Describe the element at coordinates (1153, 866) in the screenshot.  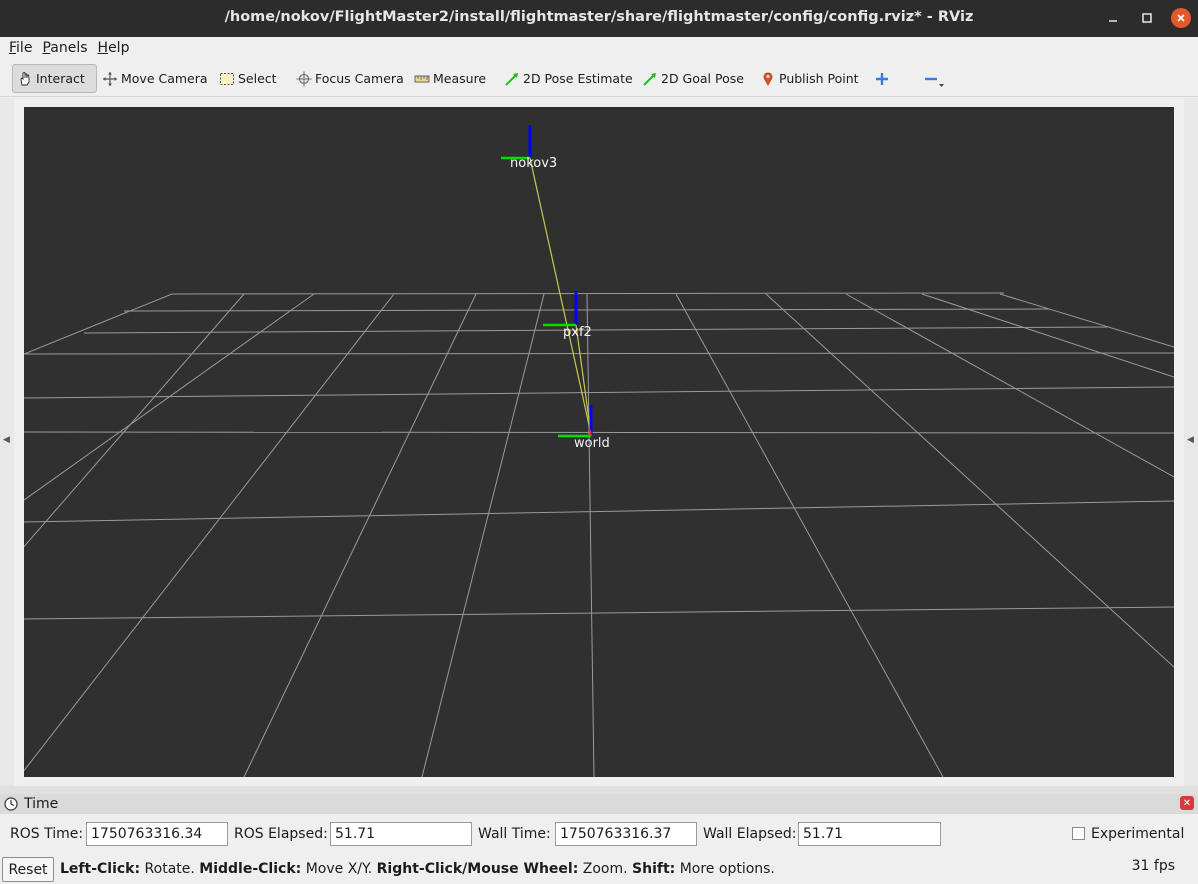
I see `fps-counter: 31 fps` at that location.